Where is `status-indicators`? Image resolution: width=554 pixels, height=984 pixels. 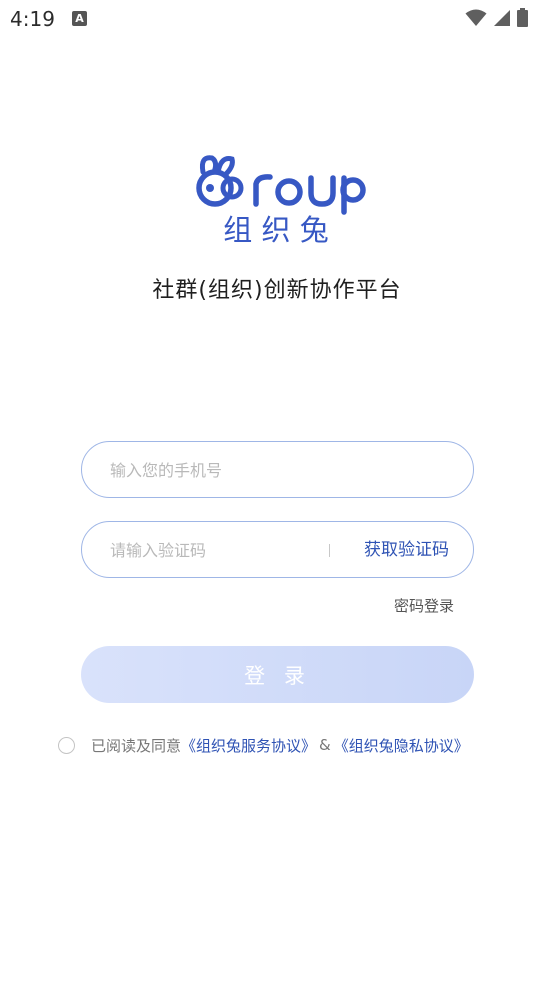
status-indicators is located at coordinates (496, 17).